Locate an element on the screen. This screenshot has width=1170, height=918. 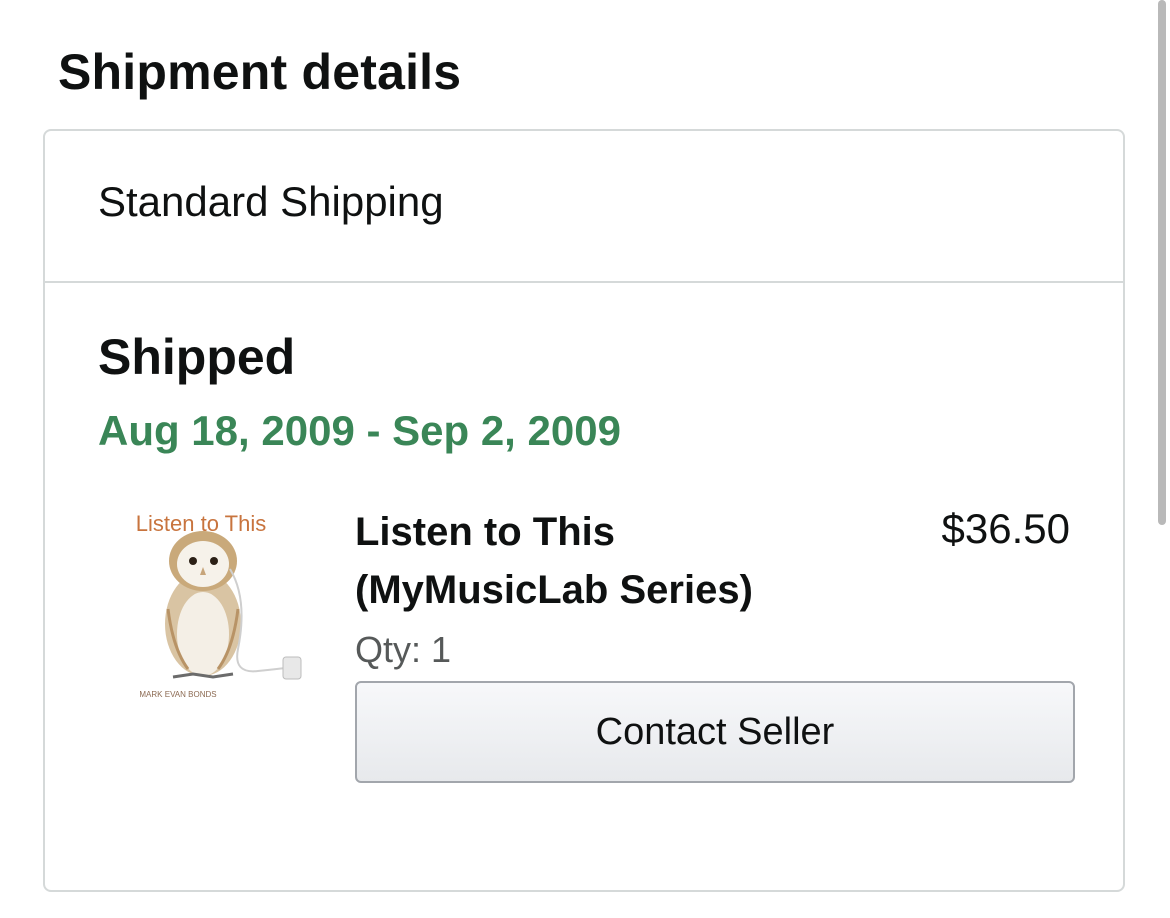
page-scrollbar is located at coordinates (1162, 262).